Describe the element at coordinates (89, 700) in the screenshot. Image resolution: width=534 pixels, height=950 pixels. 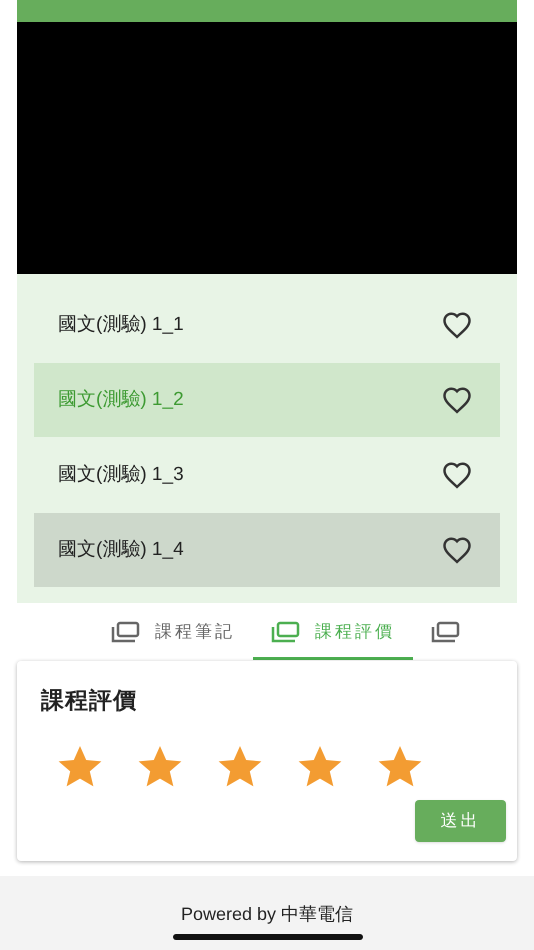
I see `card-title: 課程評價` at that location.